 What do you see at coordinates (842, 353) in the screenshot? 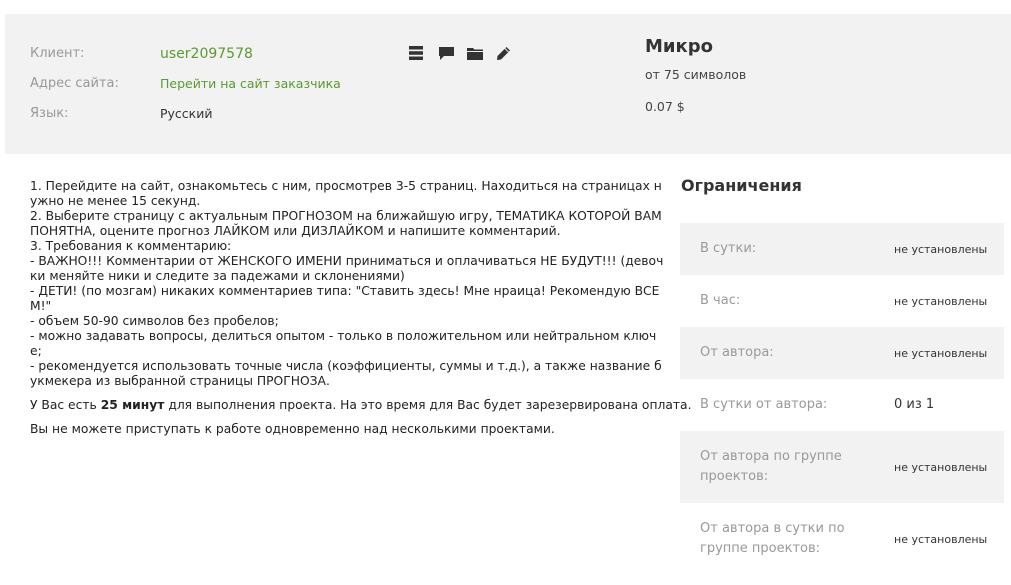
I see `limit-row: От автора: не установлены` at bounding box center [842, 353].